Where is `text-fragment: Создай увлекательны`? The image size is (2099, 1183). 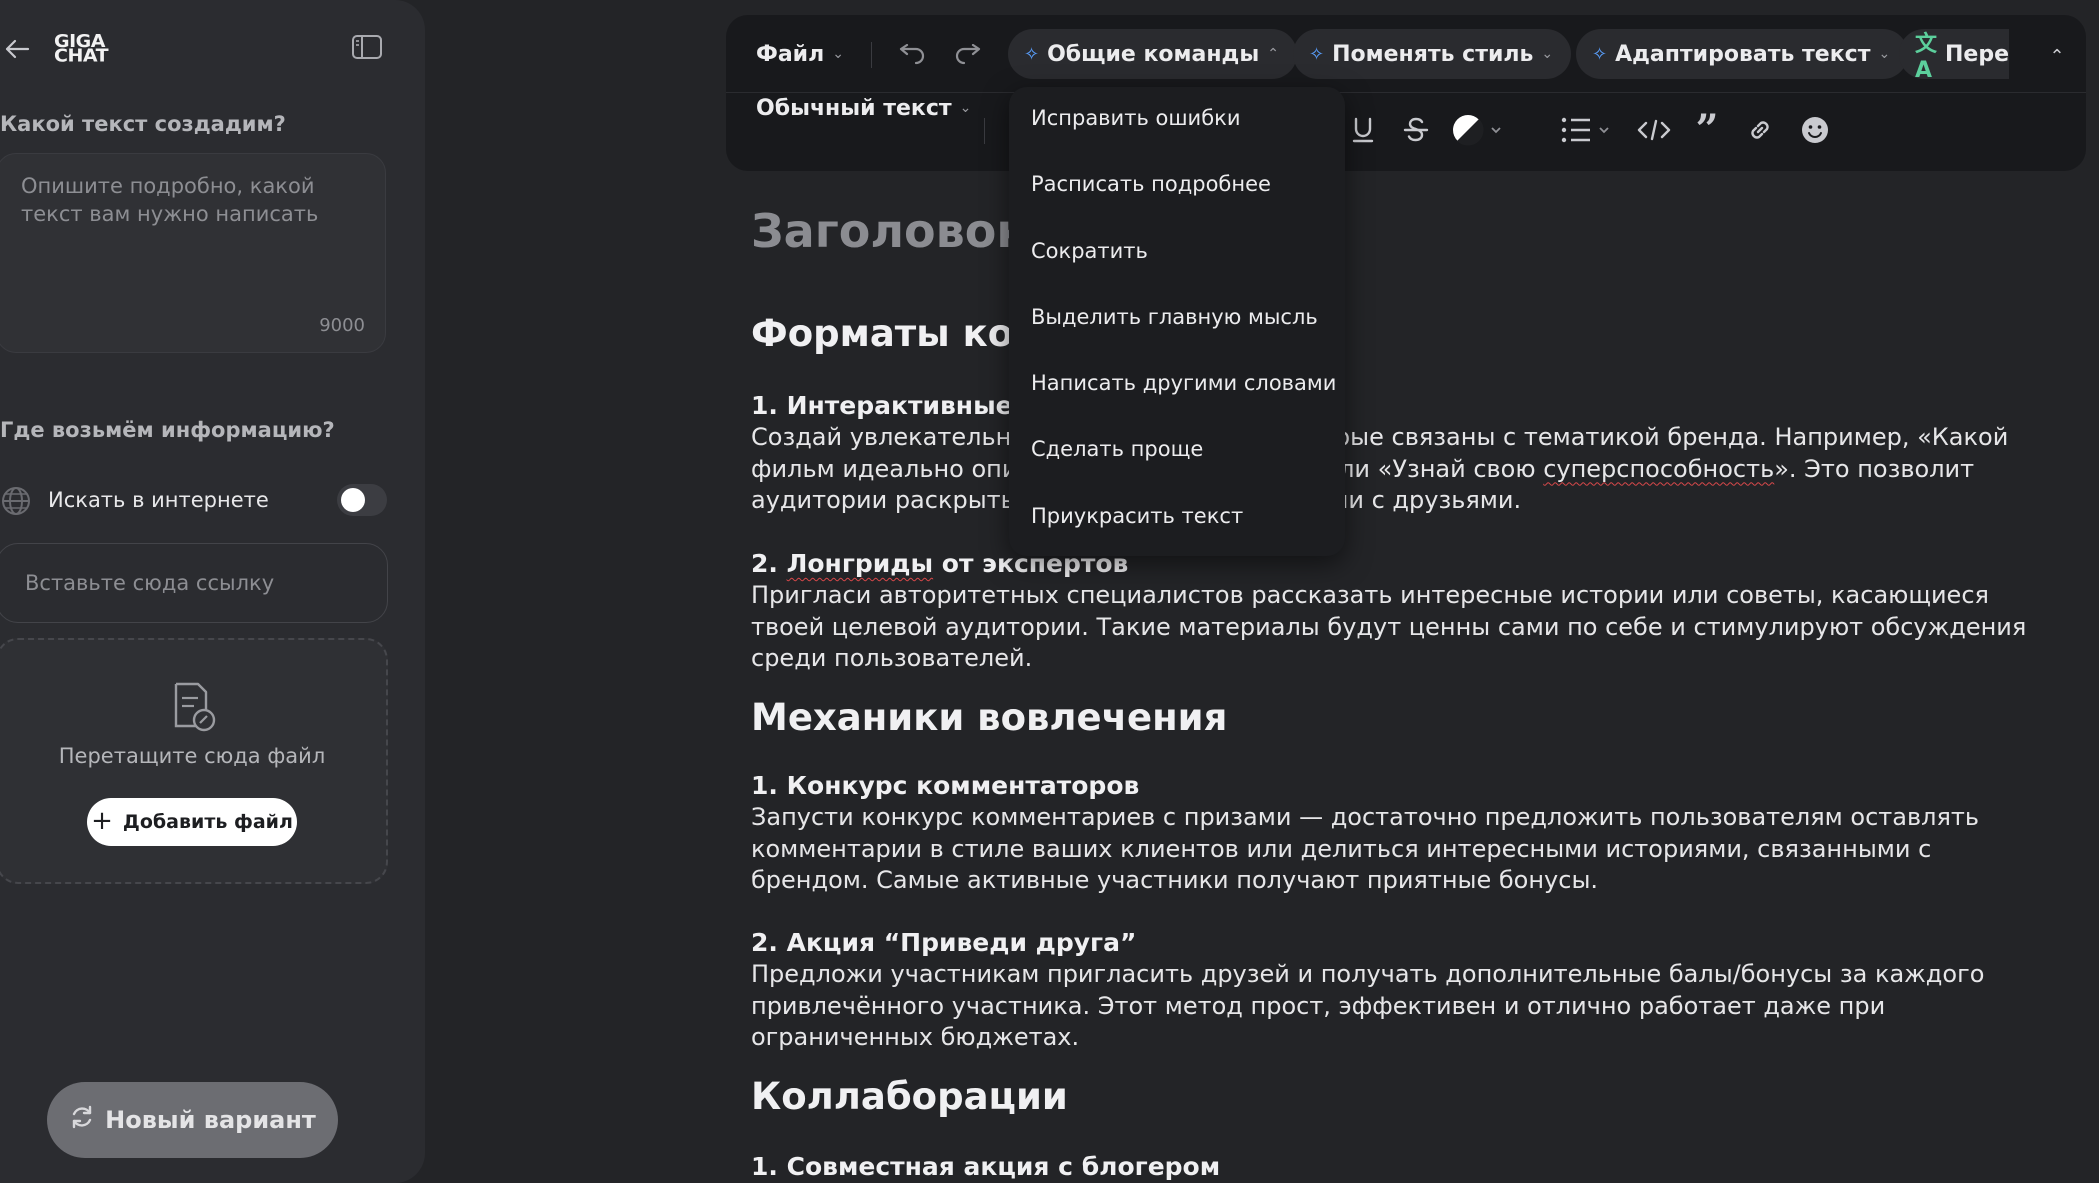 text-fragment: Создай увлекательны is located at coordinates (891, 437).